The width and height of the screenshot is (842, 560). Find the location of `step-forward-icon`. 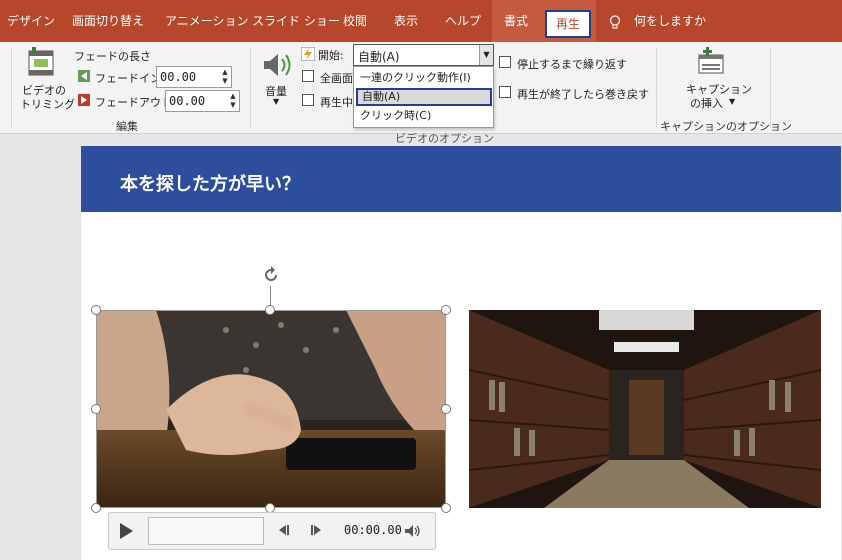

step-forward-icon is located at coordinates (317, 530).